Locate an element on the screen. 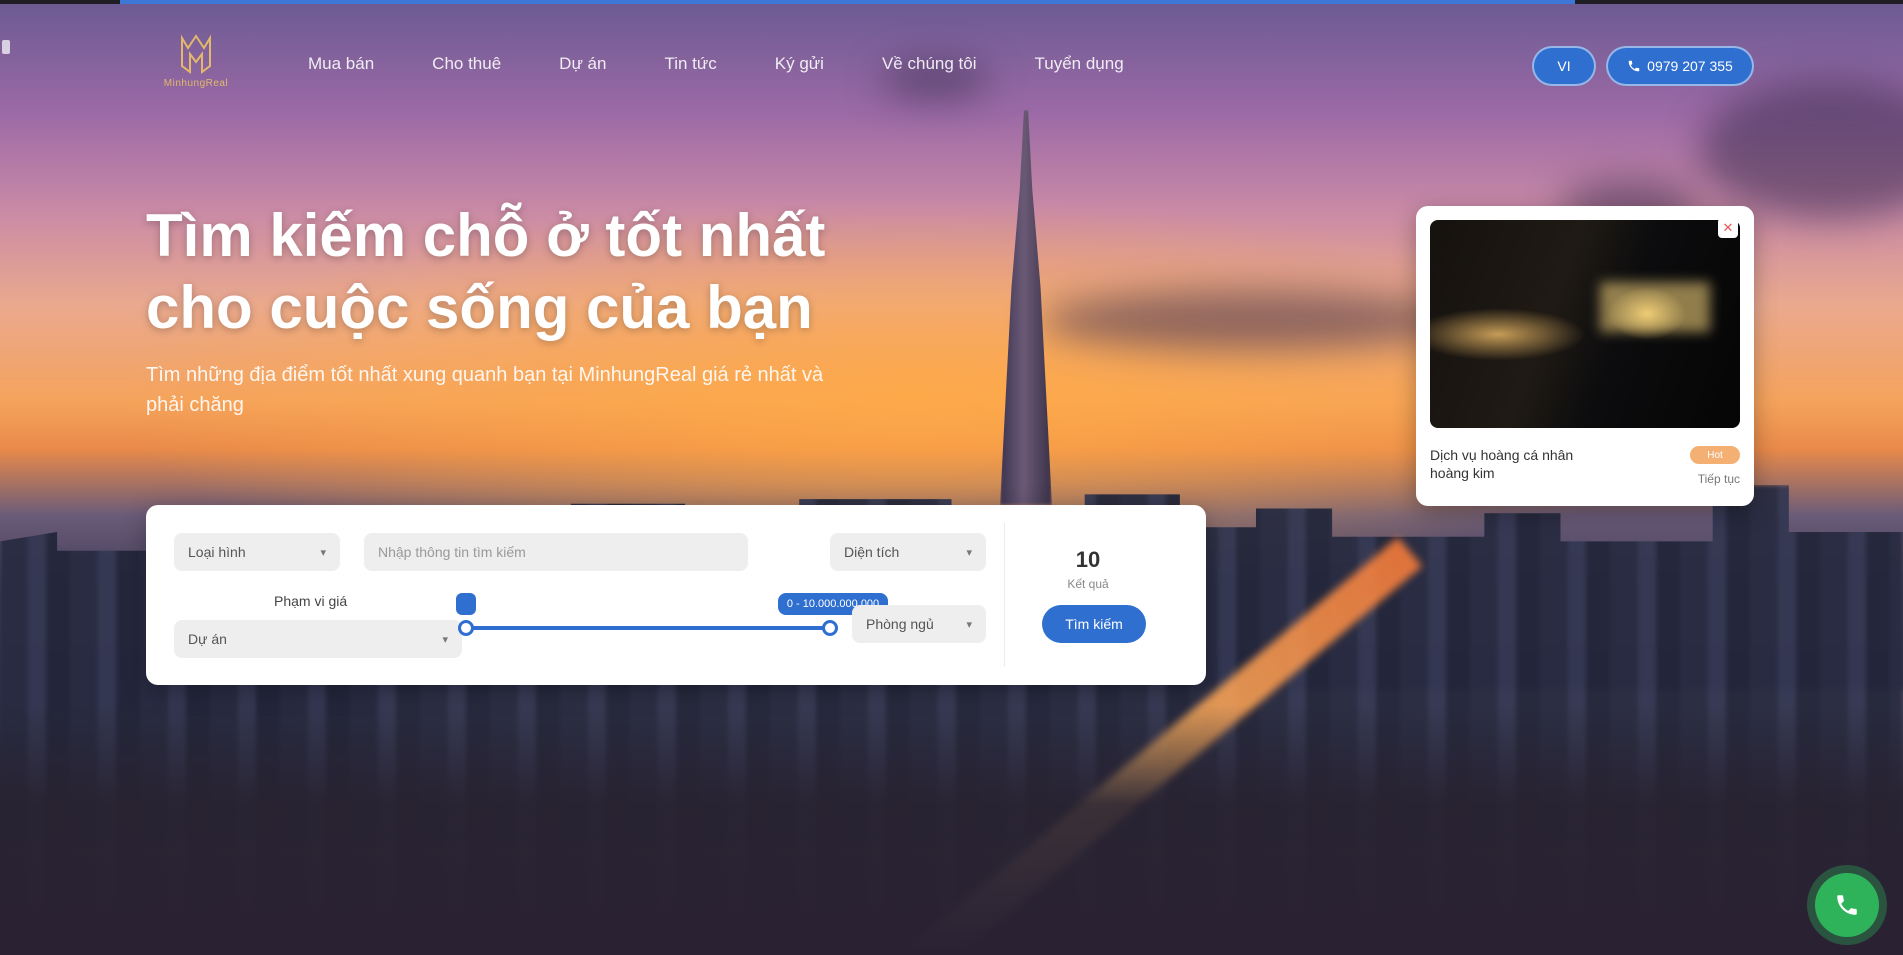 The width and height of the screenshot is (1903, 955). price-range-label: Phạm vi giá is located at coordinates (311, 601).